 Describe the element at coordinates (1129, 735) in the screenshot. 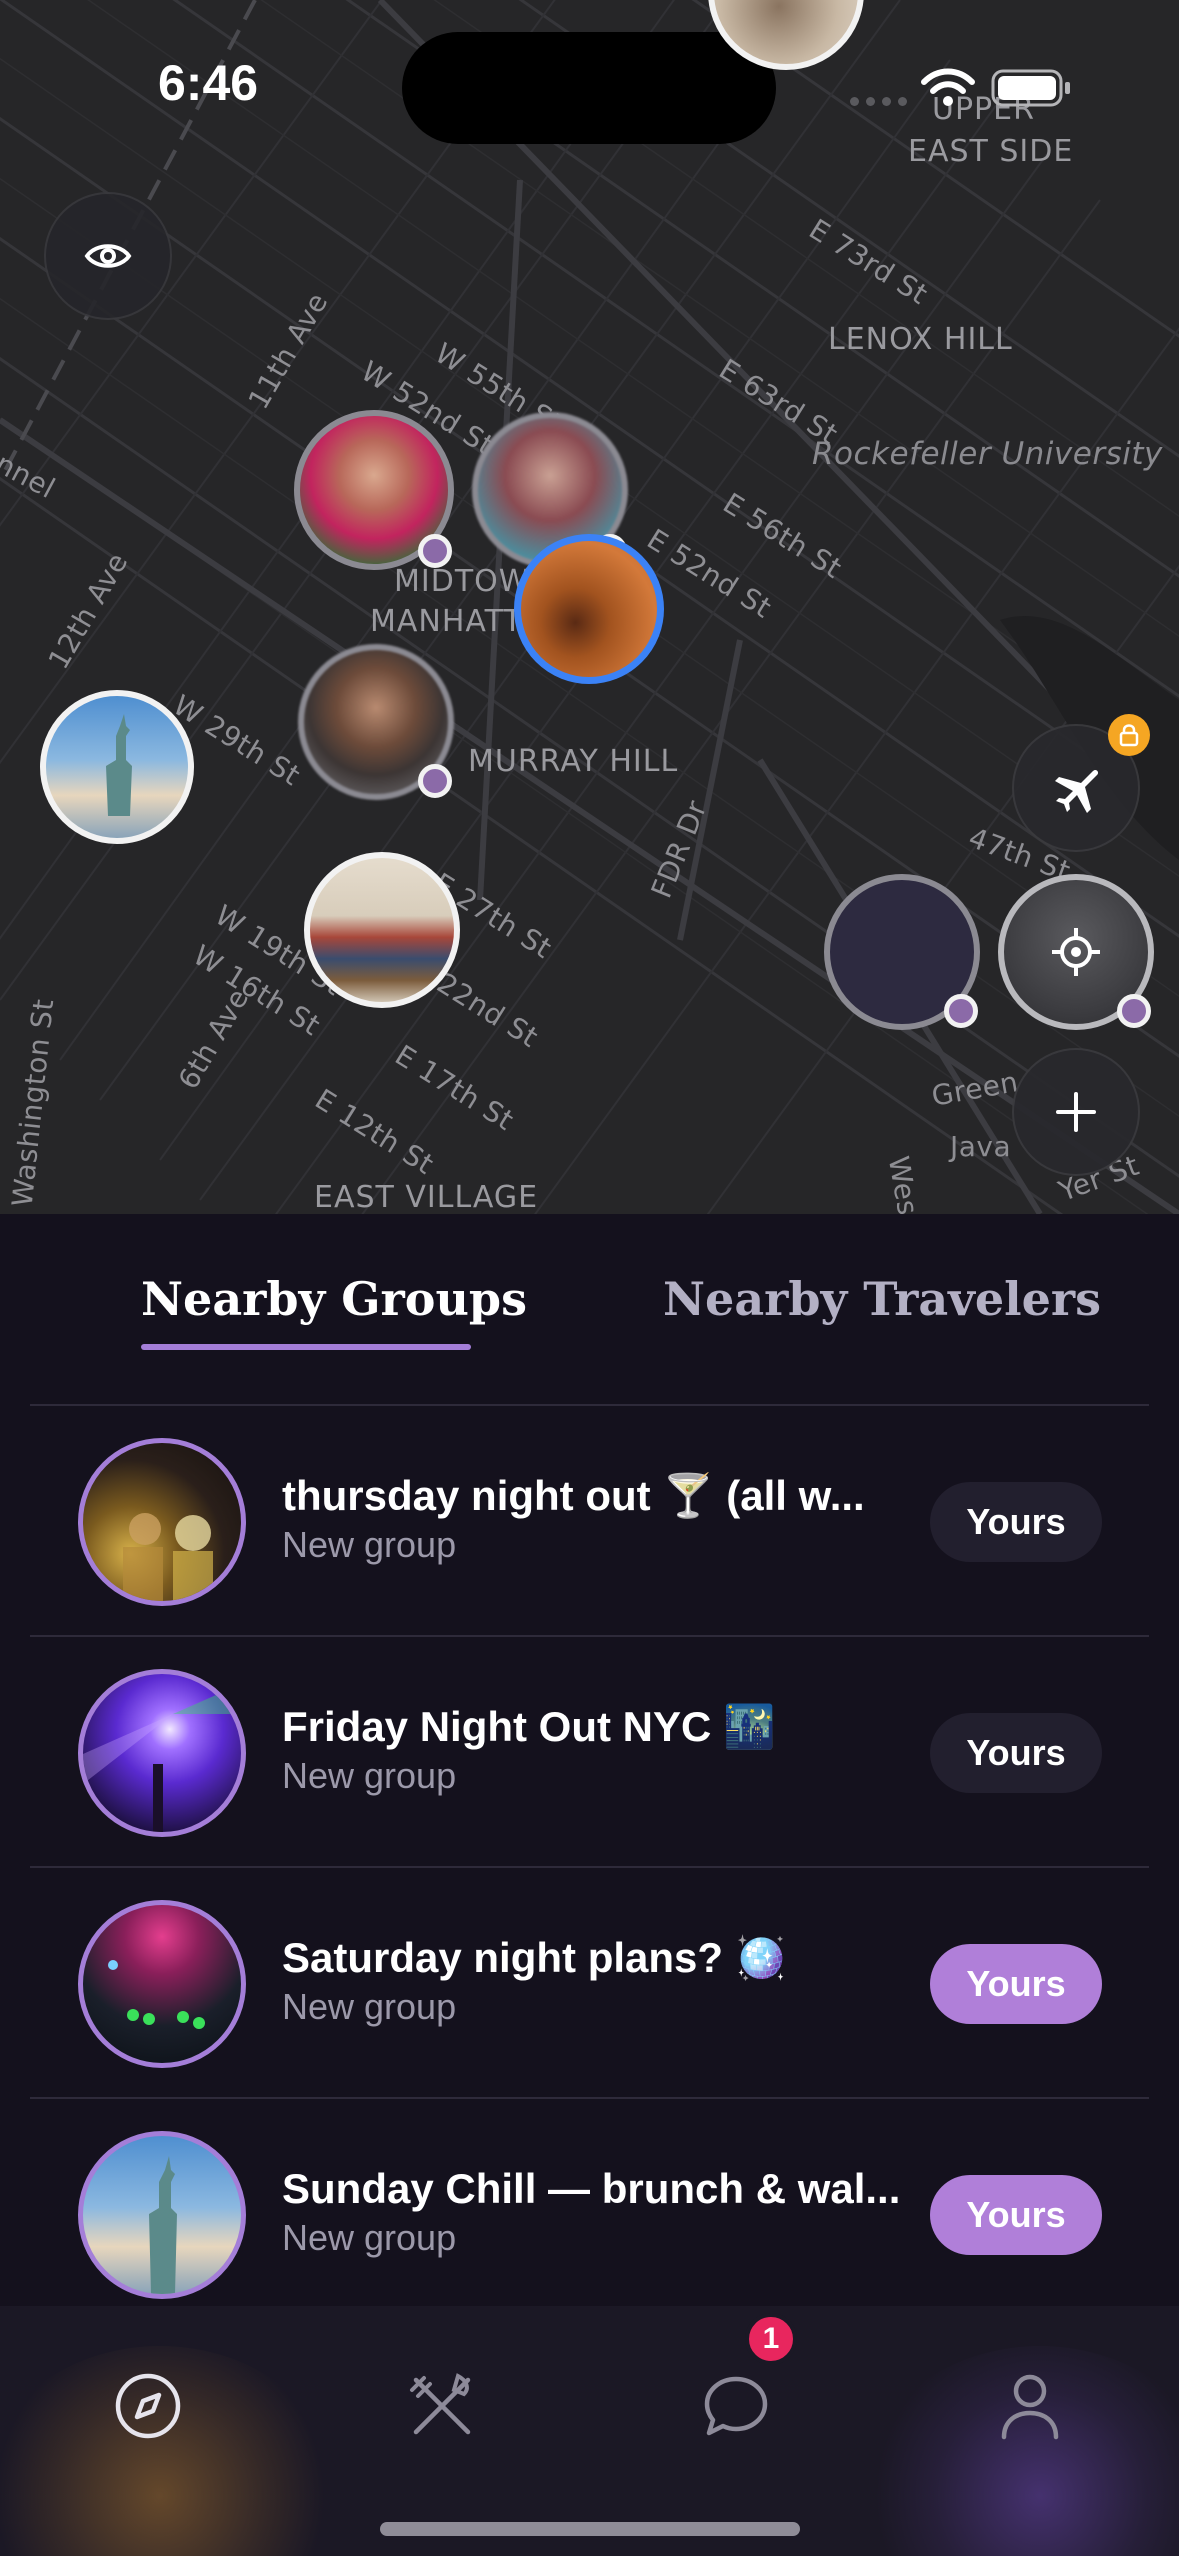

I see `lock-icon` at that location.